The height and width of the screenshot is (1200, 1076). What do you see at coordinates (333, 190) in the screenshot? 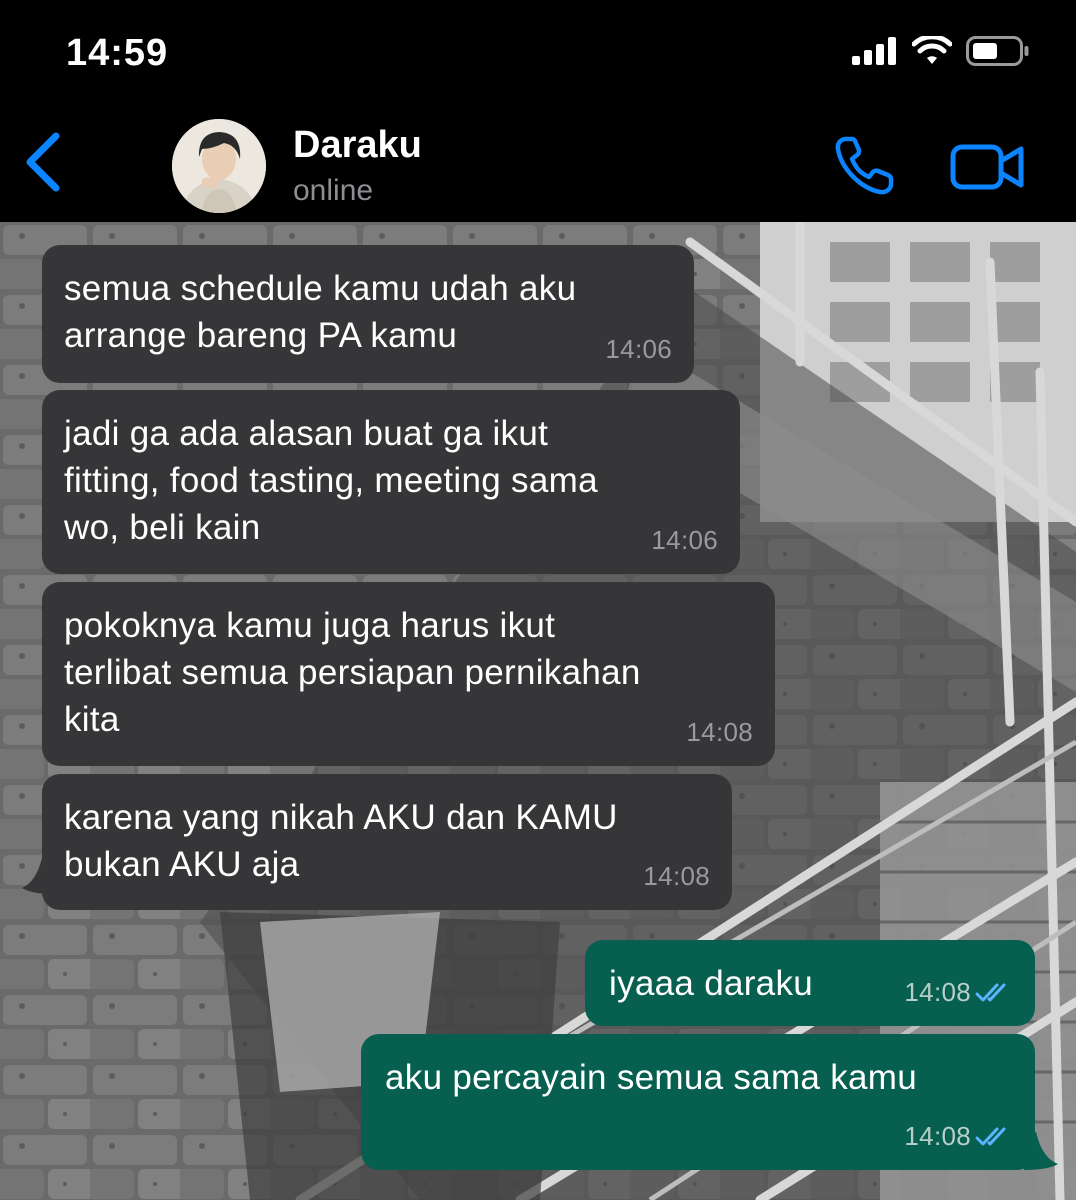
I see `contact-status: online` at bounding box center [333, 190].